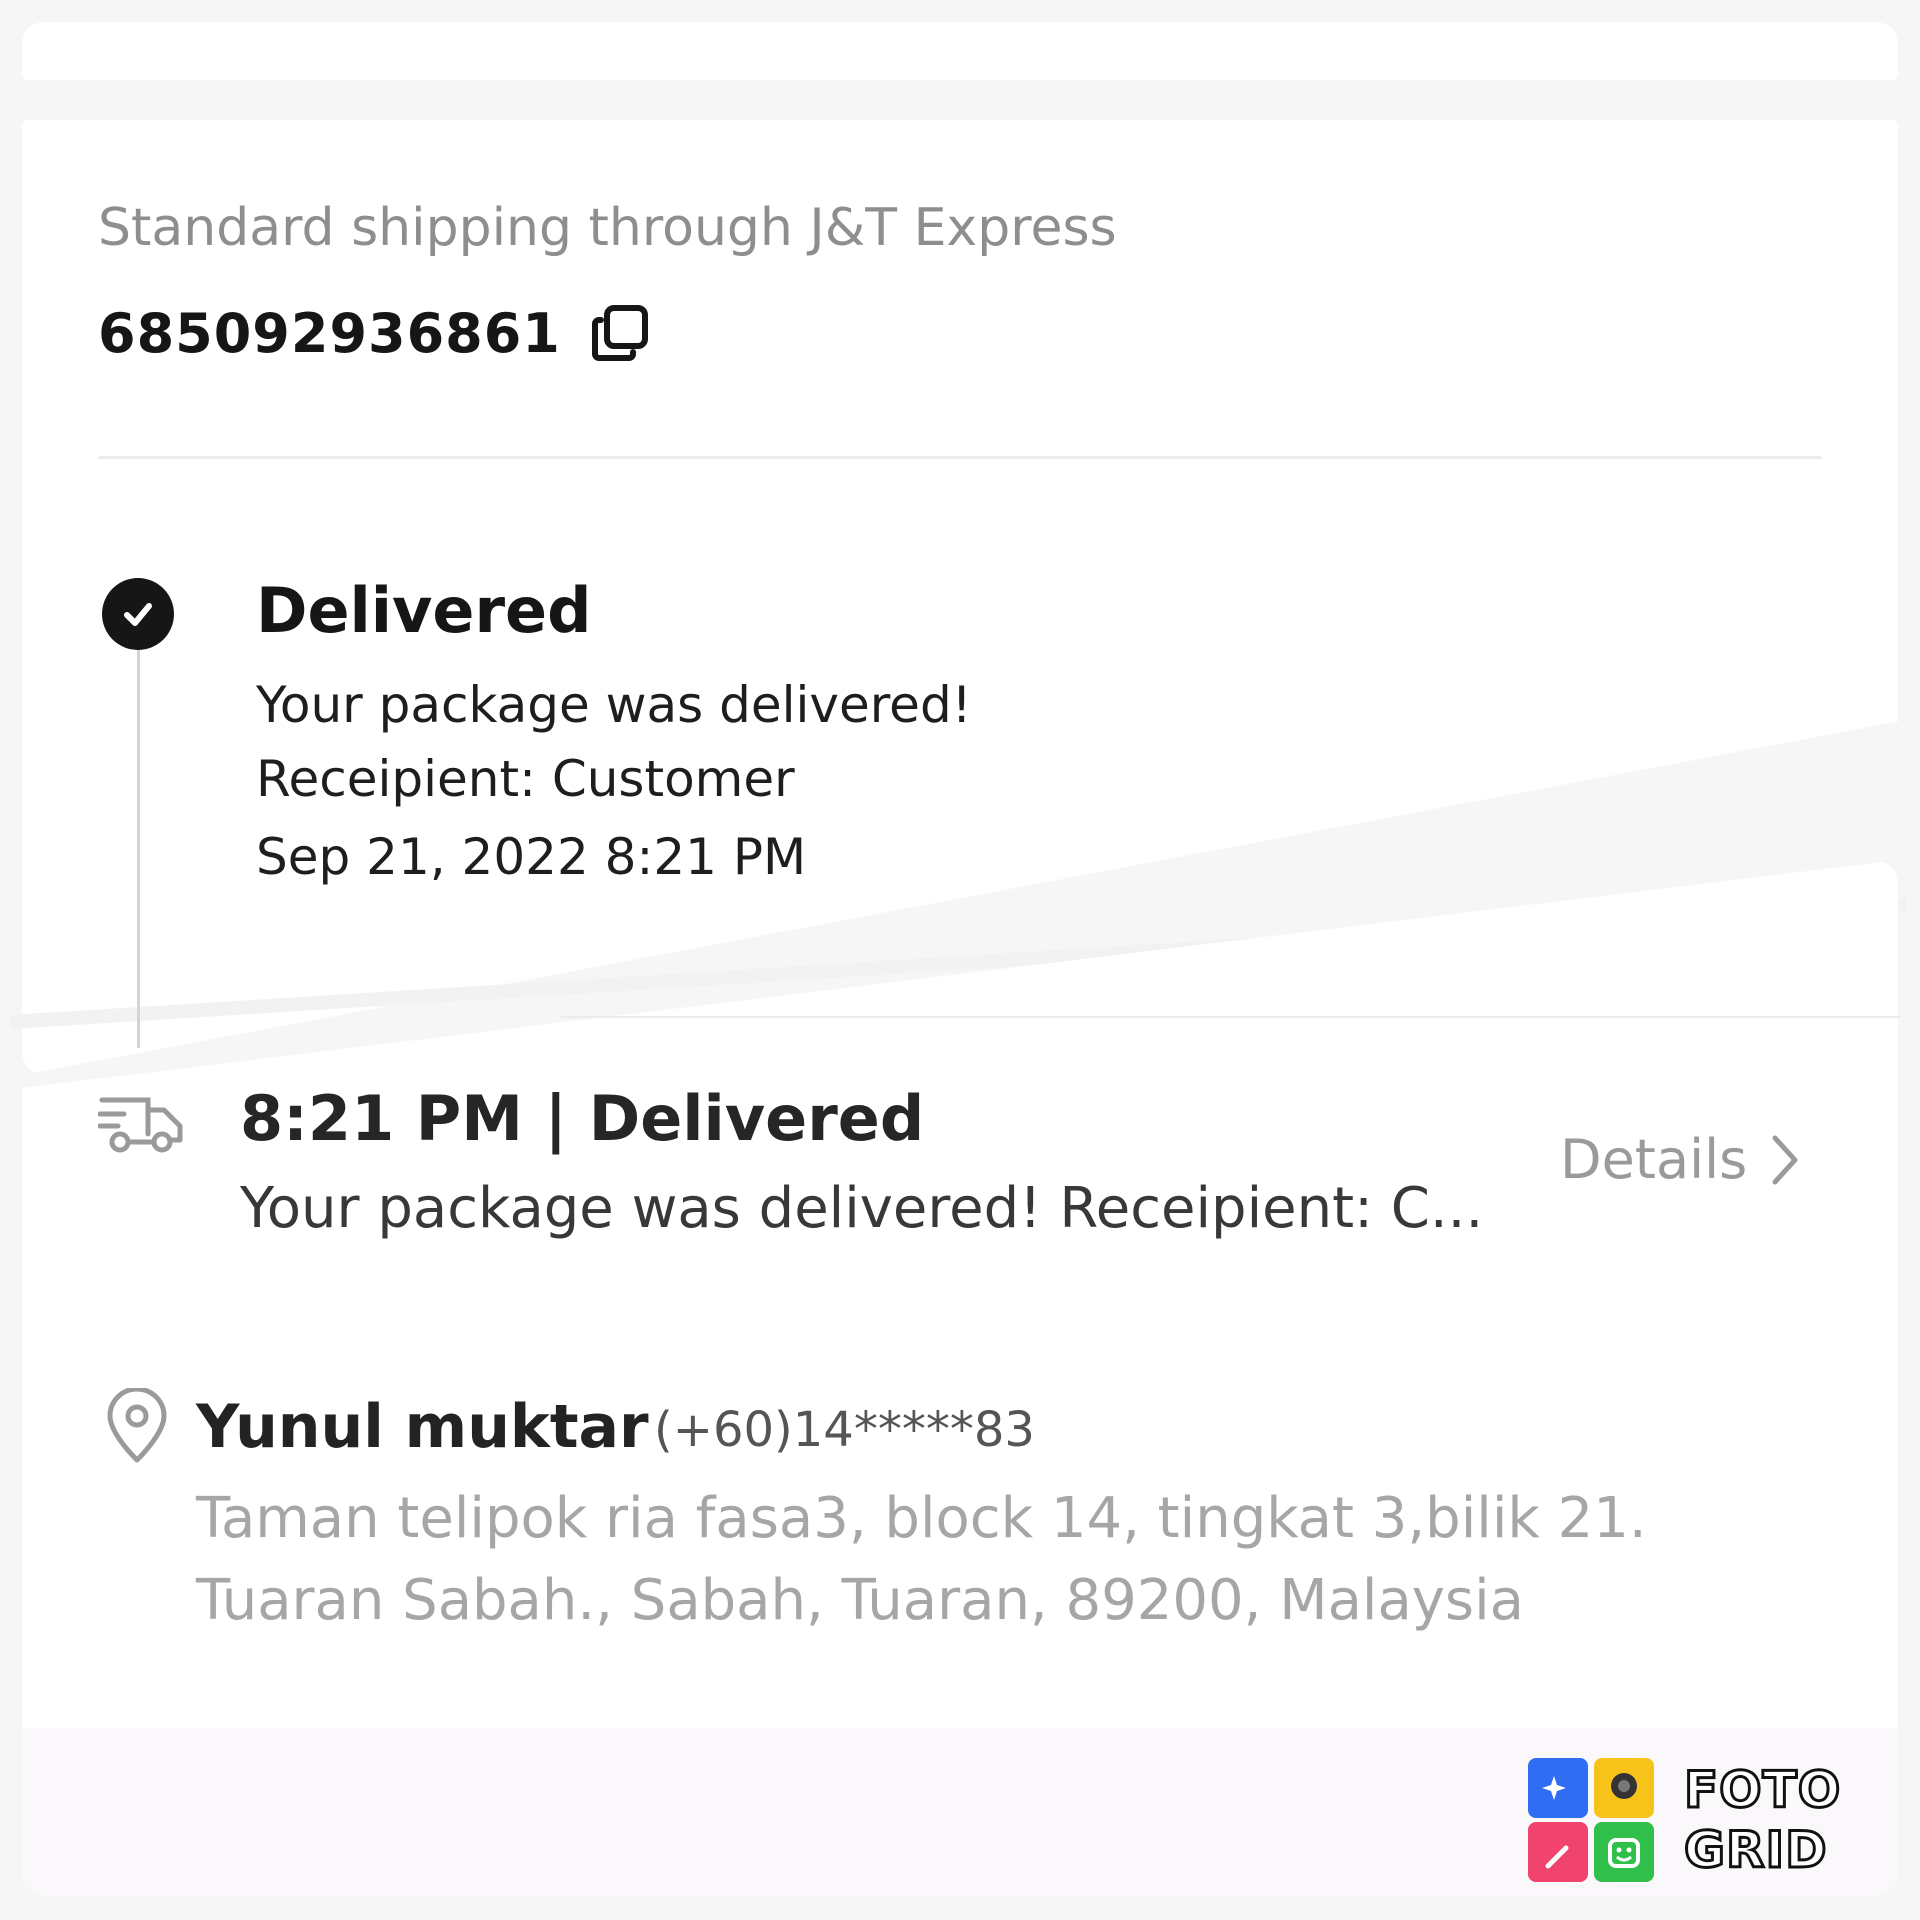 Image resolution: width=1920 pixels, height=1920 pixels. What do you see at coordinates (1785, 1159) in the screenshot?
I see `chevron-right-icon` at bounding box center [1785, 1159].